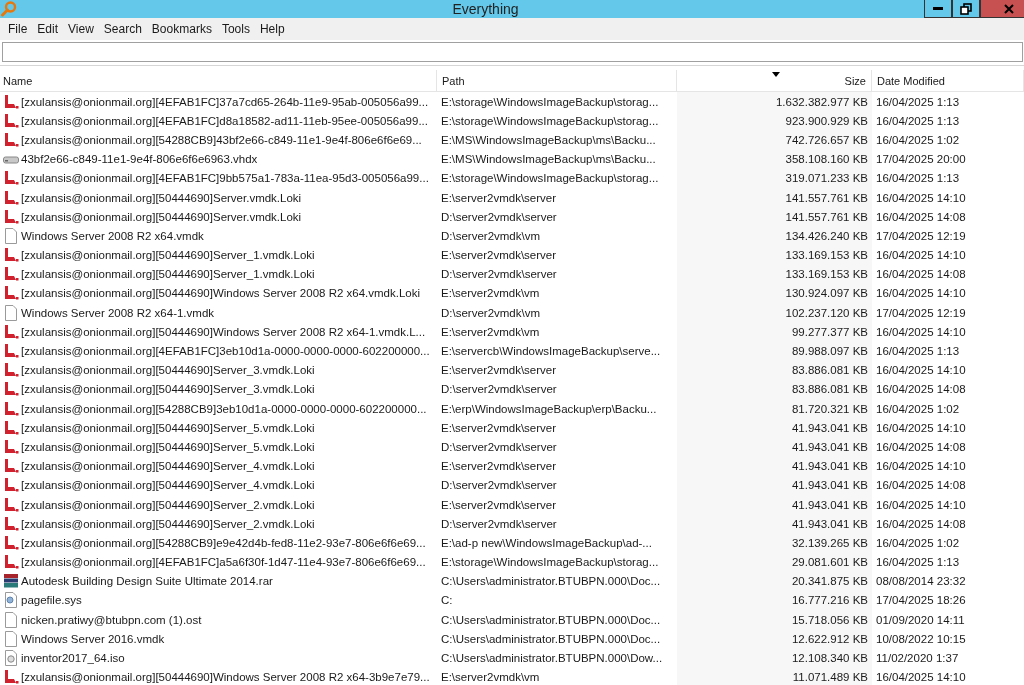  I want to click on file-name: [zxulansis@onionmail.org][50444690]Server_2.vmdk.Loki, so click(168, 504).